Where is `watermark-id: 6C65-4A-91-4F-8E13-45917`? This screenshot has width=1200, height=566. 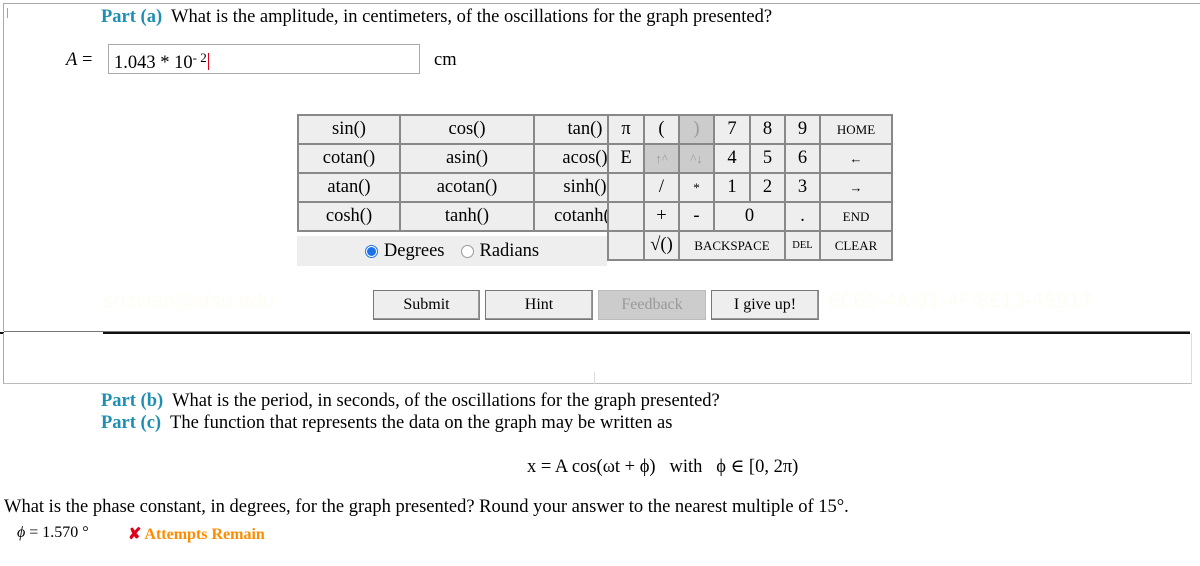
watermark-id: 6C65-4A-91-4F-8E13-45917 is located at coordinates (960, 301).